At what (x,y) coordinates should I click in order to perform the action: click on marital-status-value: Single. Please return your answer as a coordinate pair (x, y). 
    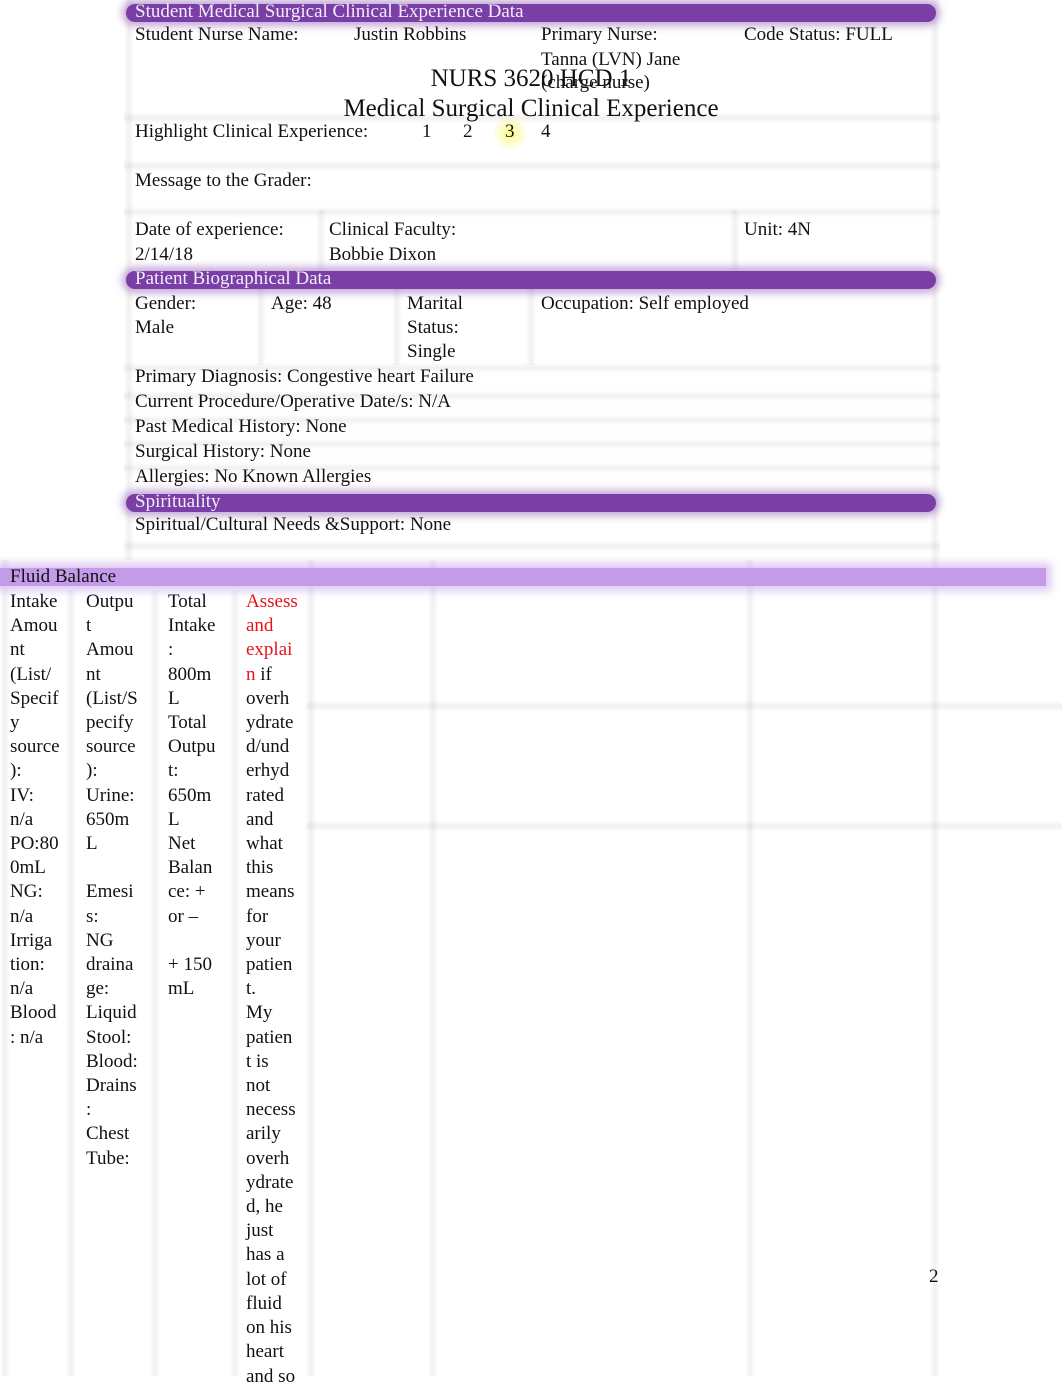
    Looking at the image, I should click on (431, 351).